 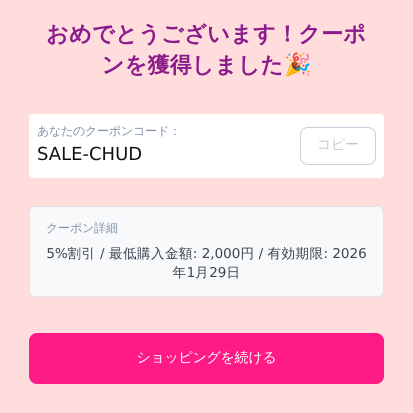 I want to click on page-title: おめでとうございます！クーポンを獲得しました🎉, so click(x=207, y=50).